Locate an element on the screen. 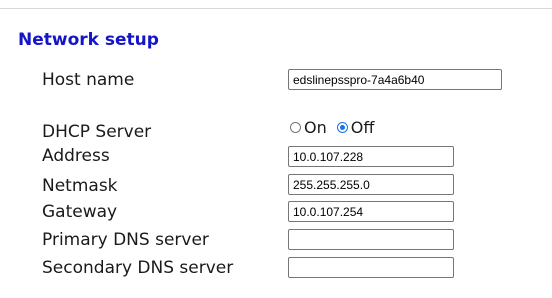  netmask-label: Netmask is located at coordinates (80, 186).